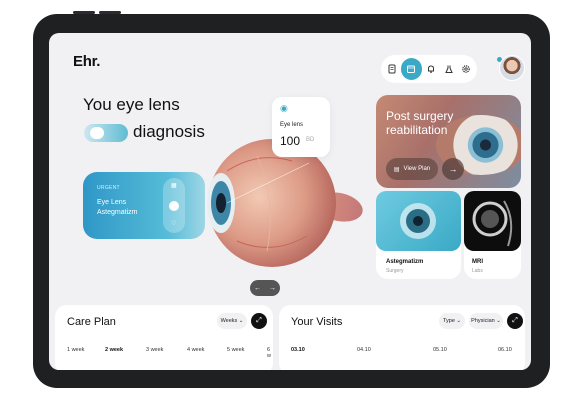 Image resolution: width=580 pixels, height=400 pixels. What do you see at coordinates (290, 141) in the screenshot?
I see `eye-lens-value: 100` at bounding box center [290, 141].